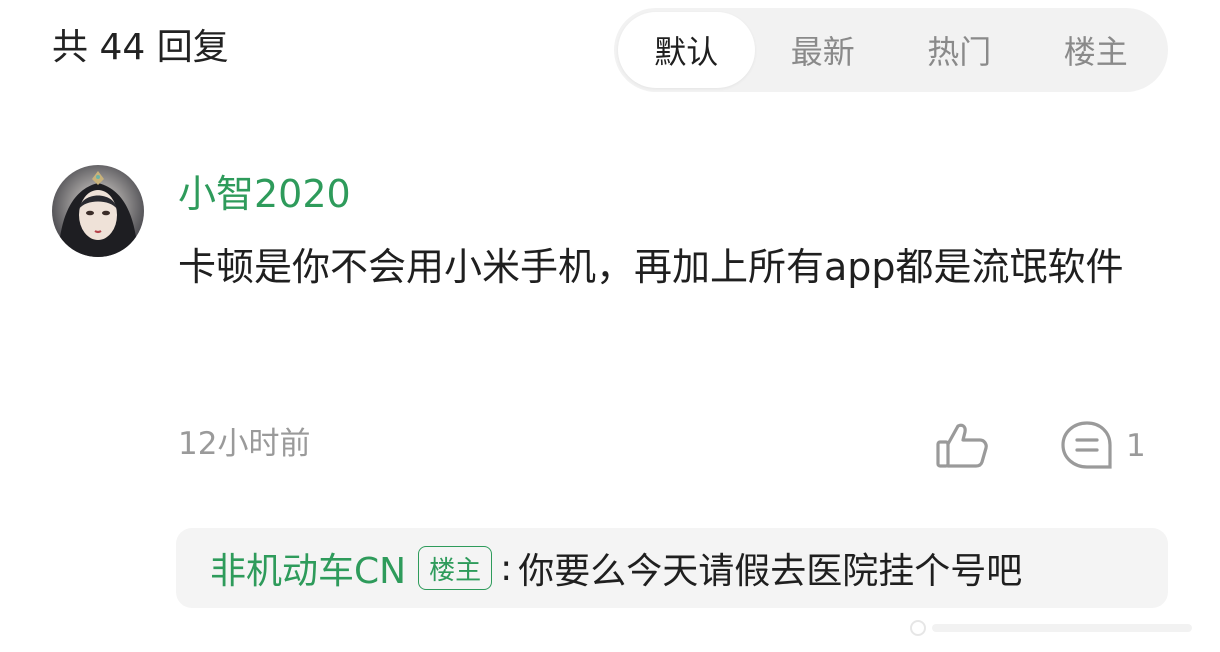 This screenshot has width=1220, height=652. Describe the element at coordinates (264, 194) in the screenshot. I see `username: 小智2020` at that location.